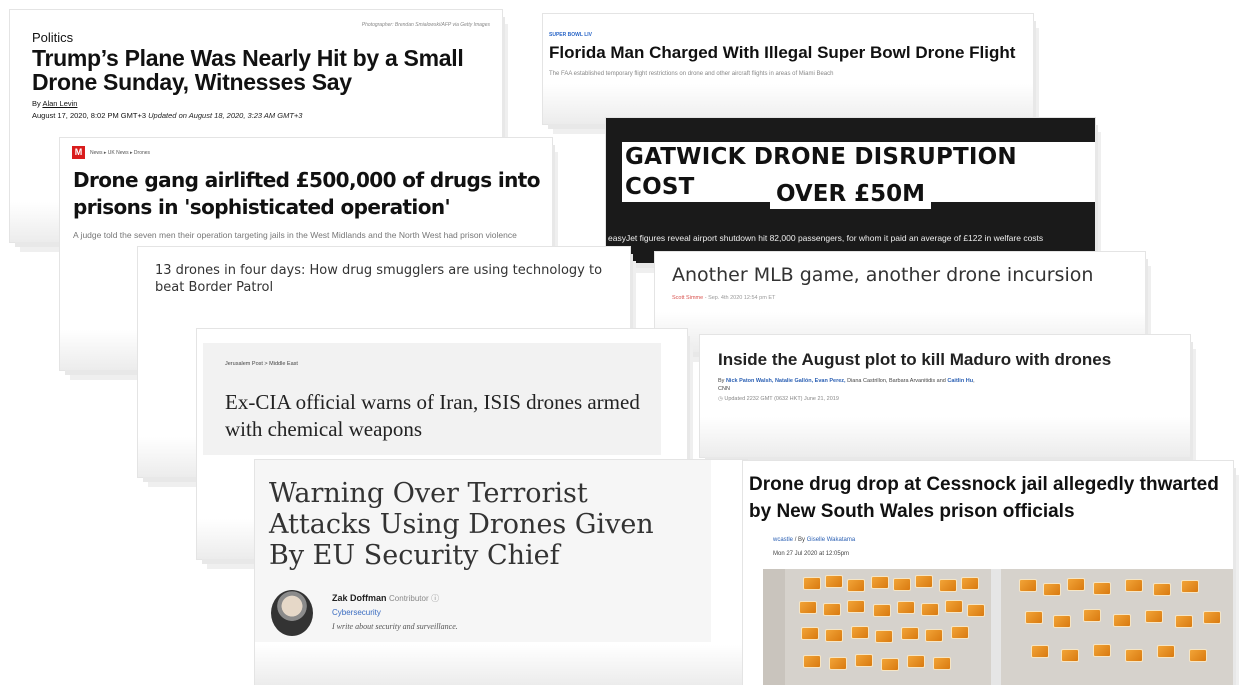 The image size is (1253, 685). Describe the element at coordinates (720, 399) in the screenshot. I see `clock-icon: ◷` at that location.